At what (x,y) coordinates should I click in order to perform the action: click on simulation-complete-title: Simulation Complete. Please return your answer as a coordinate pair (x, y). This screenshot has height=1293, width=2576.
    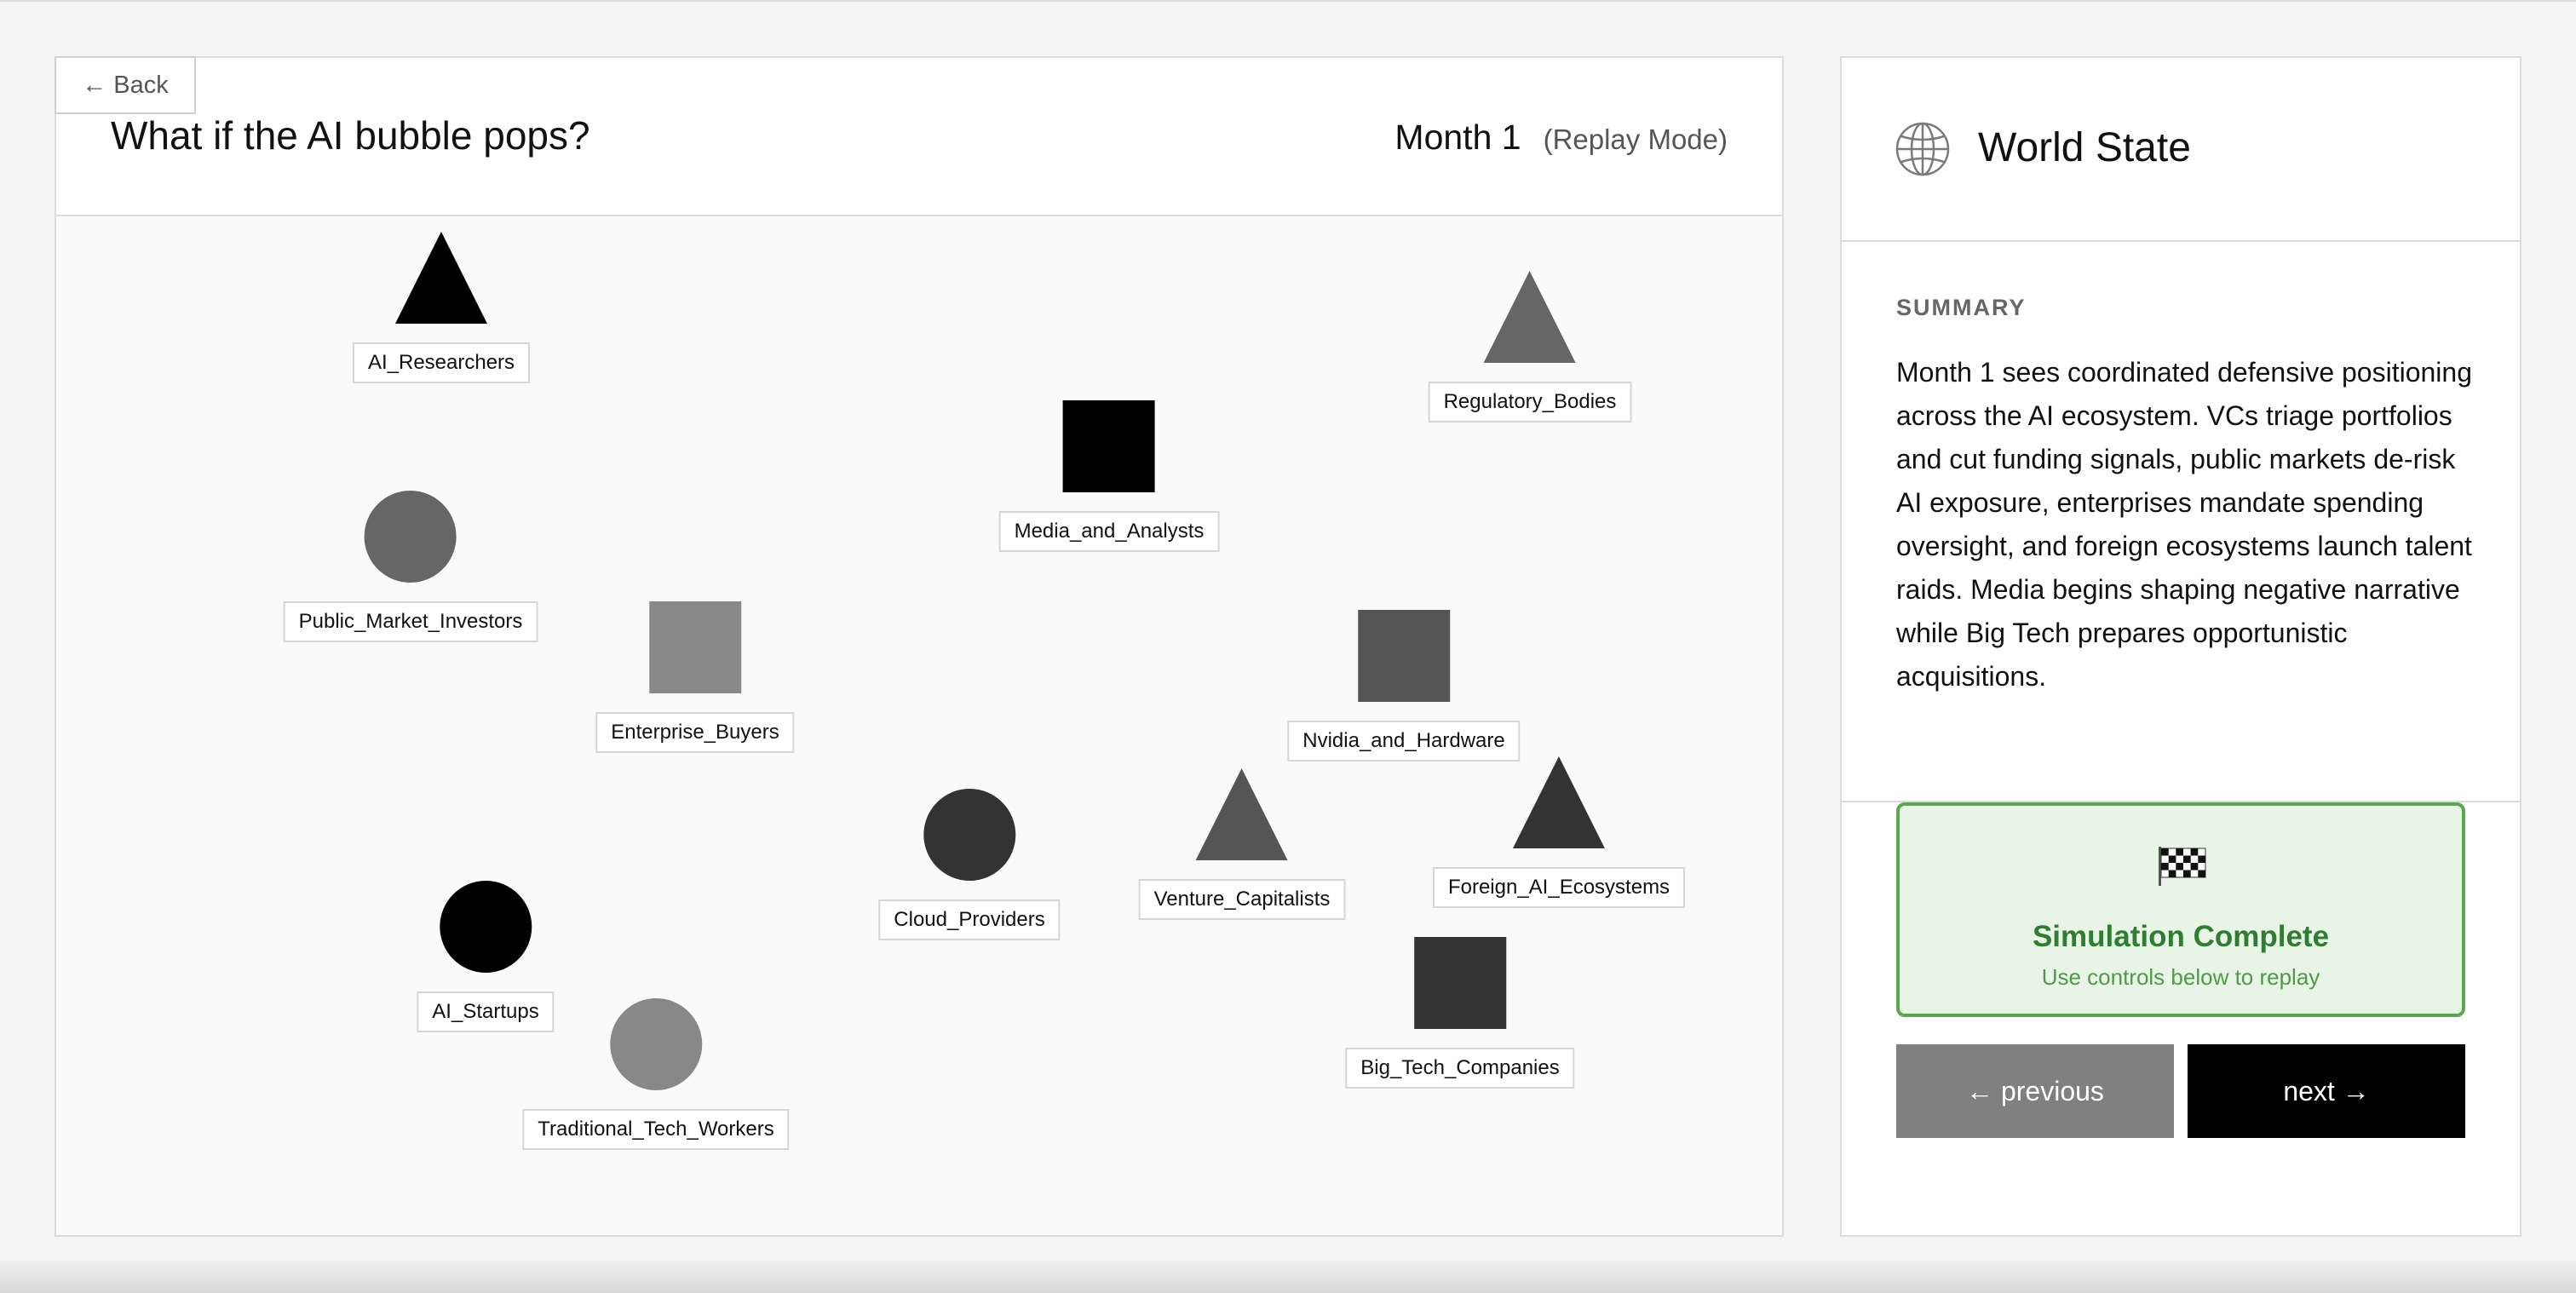
    Looking at the image, I should click on (2181, 936).